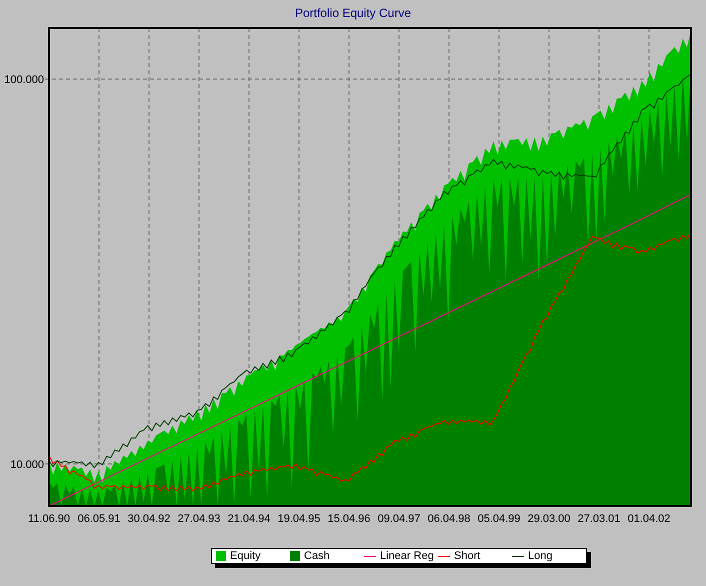 This screenshot has width=706, height=586. Describe the element at coordinates (27, 464) in the screenshot. I see `y-axis-label: 10.000` at that location.